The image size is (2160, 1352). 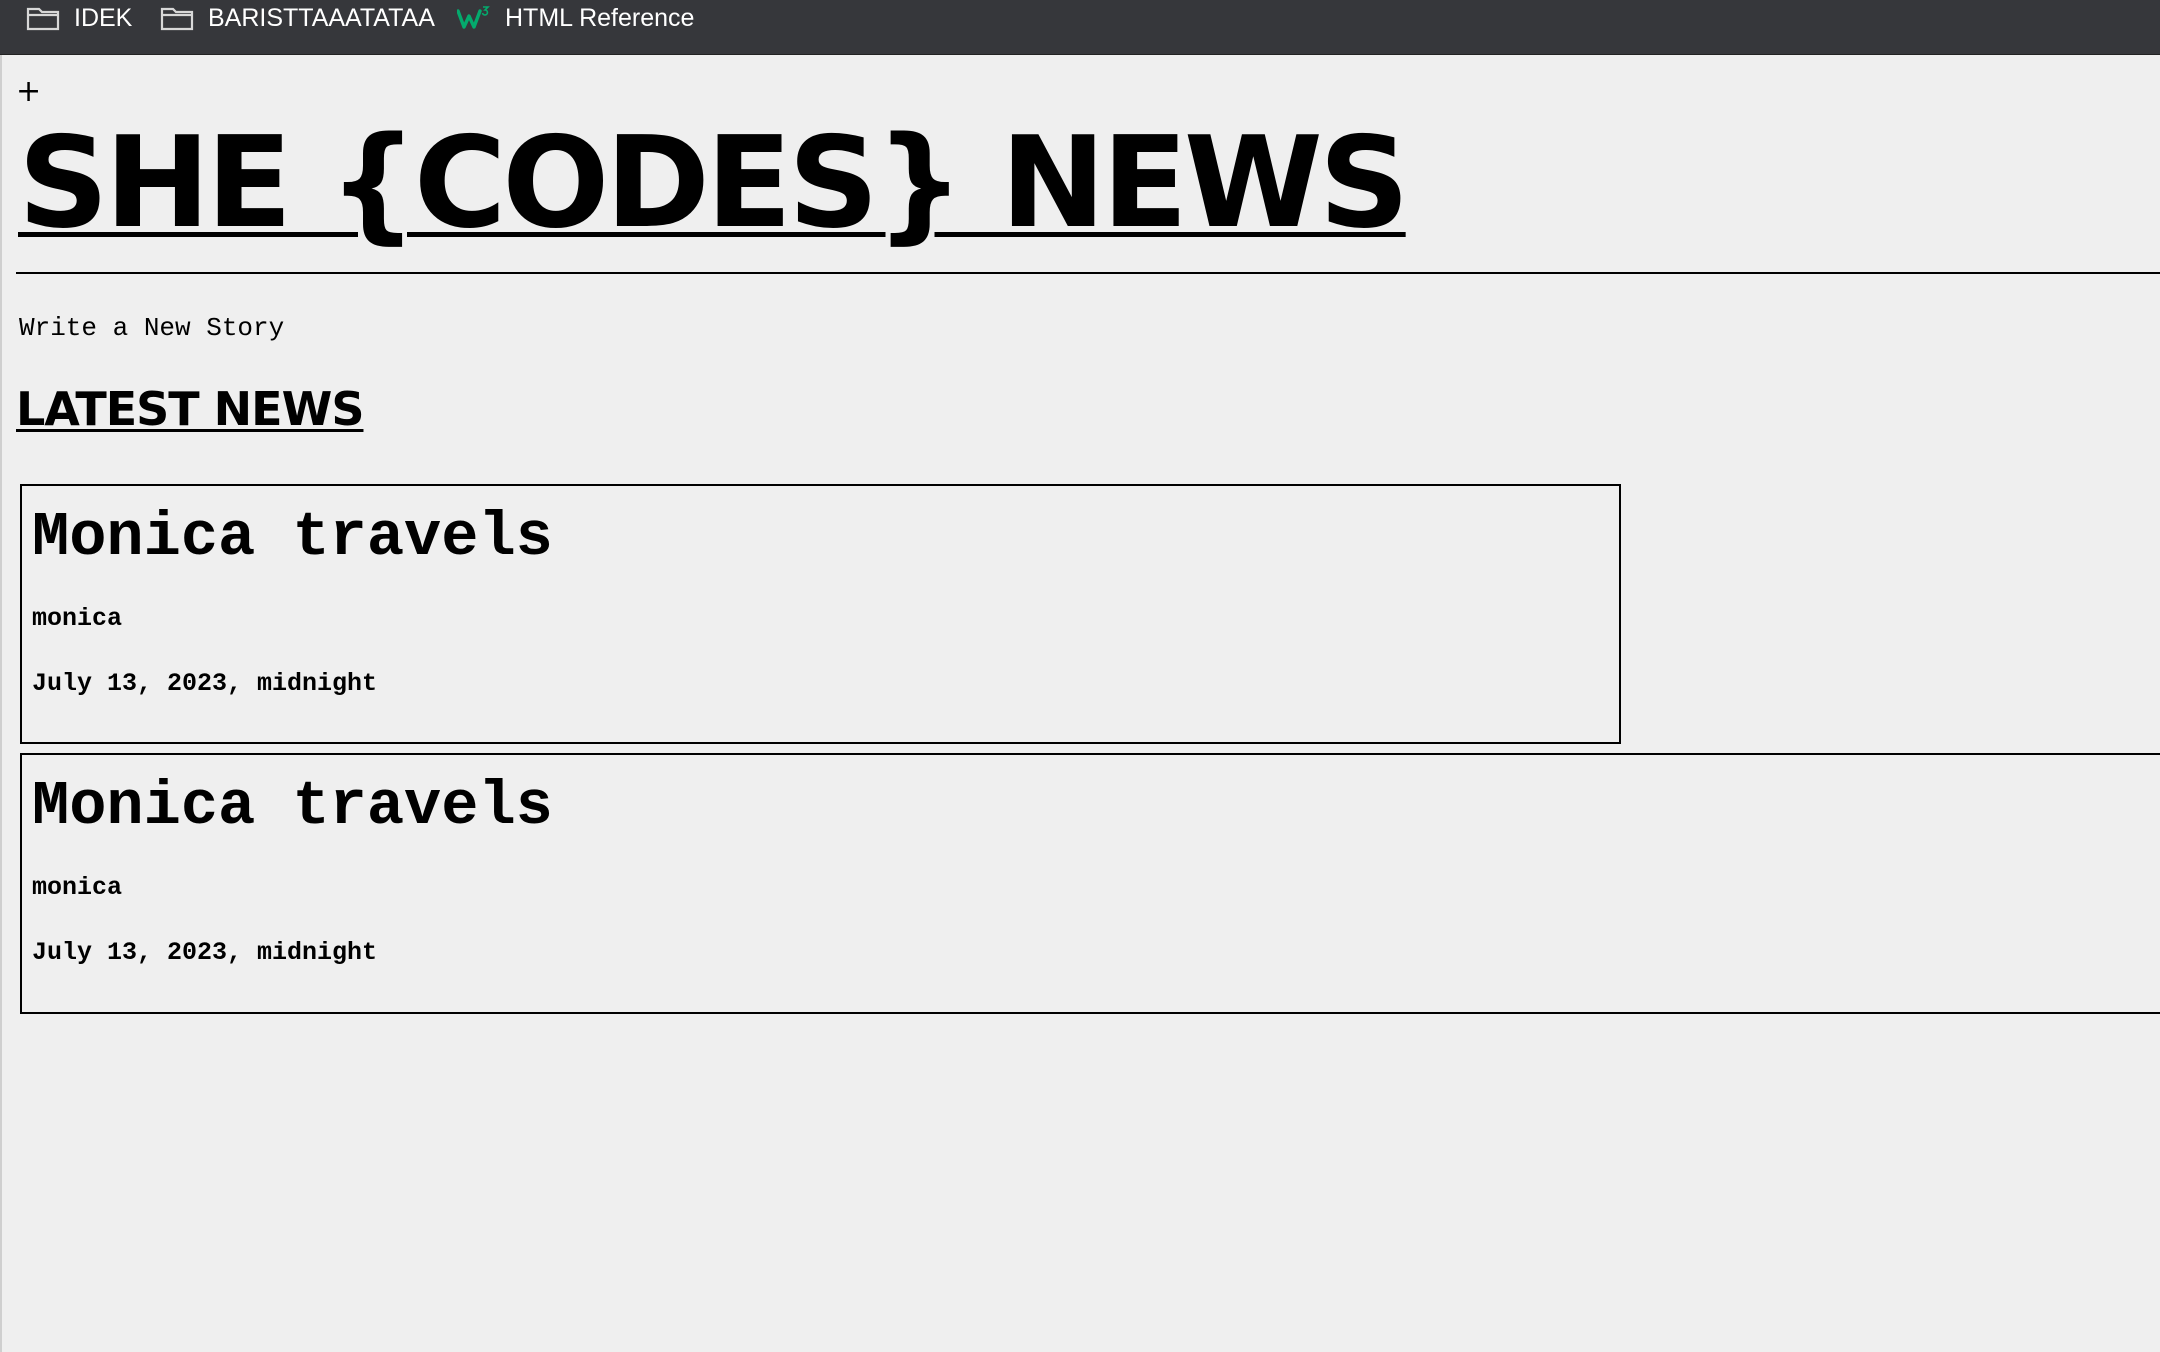 I want to click on write-new-story-link: Write a New Story, so click(x=151, y=328).